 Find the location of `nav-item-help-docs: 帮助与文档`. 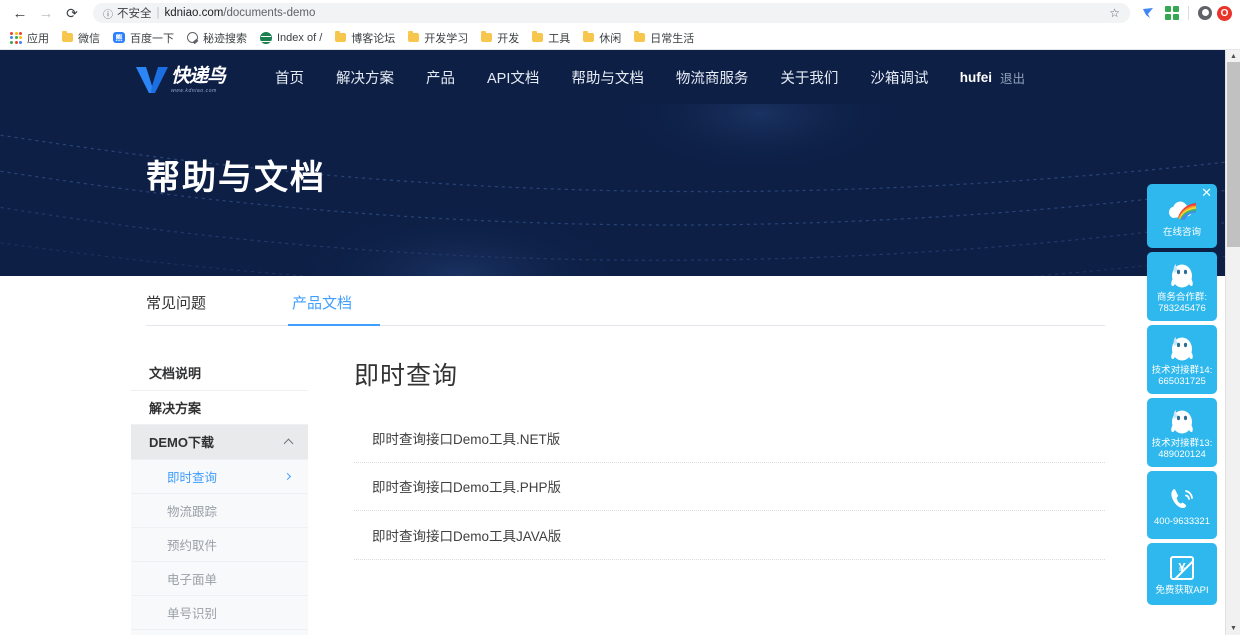

nav-item-help-docs: 帮助与文档 is located at coordinates (607, 77).